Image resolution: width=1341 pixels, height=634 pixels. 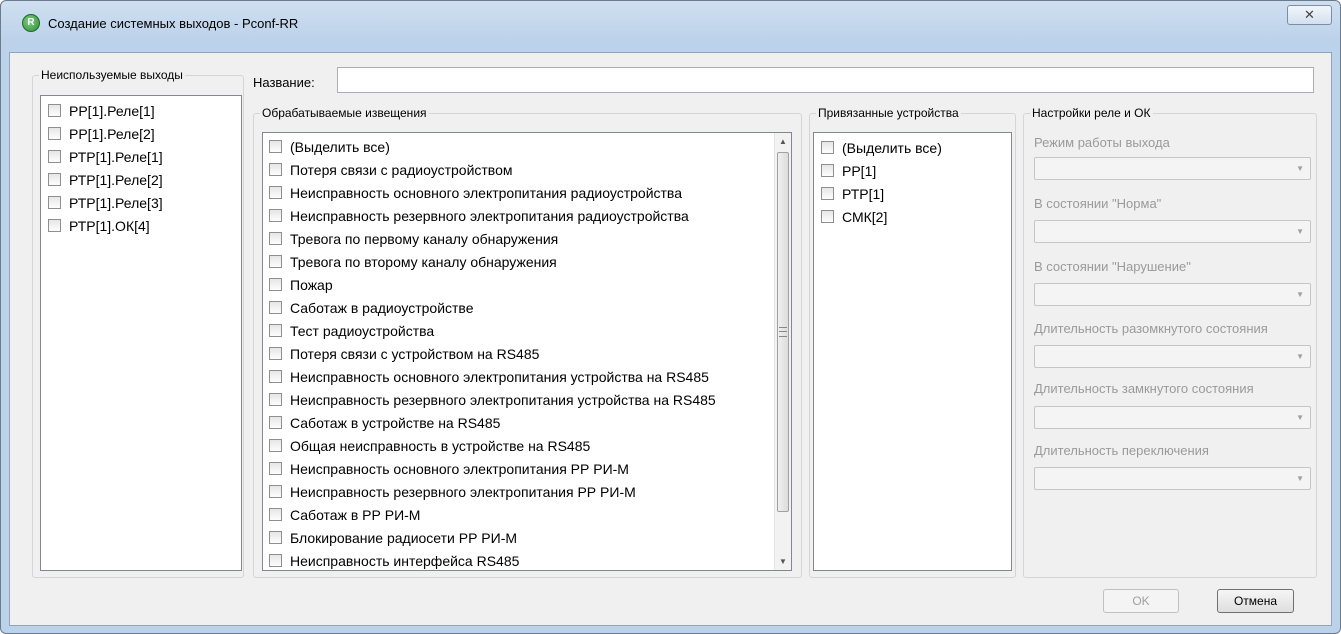 What do you see at coordinates (521, 514) in the screenshot?
I see `list-item: Саботаж в РР РИ-М` at bounding box center [521, 514].